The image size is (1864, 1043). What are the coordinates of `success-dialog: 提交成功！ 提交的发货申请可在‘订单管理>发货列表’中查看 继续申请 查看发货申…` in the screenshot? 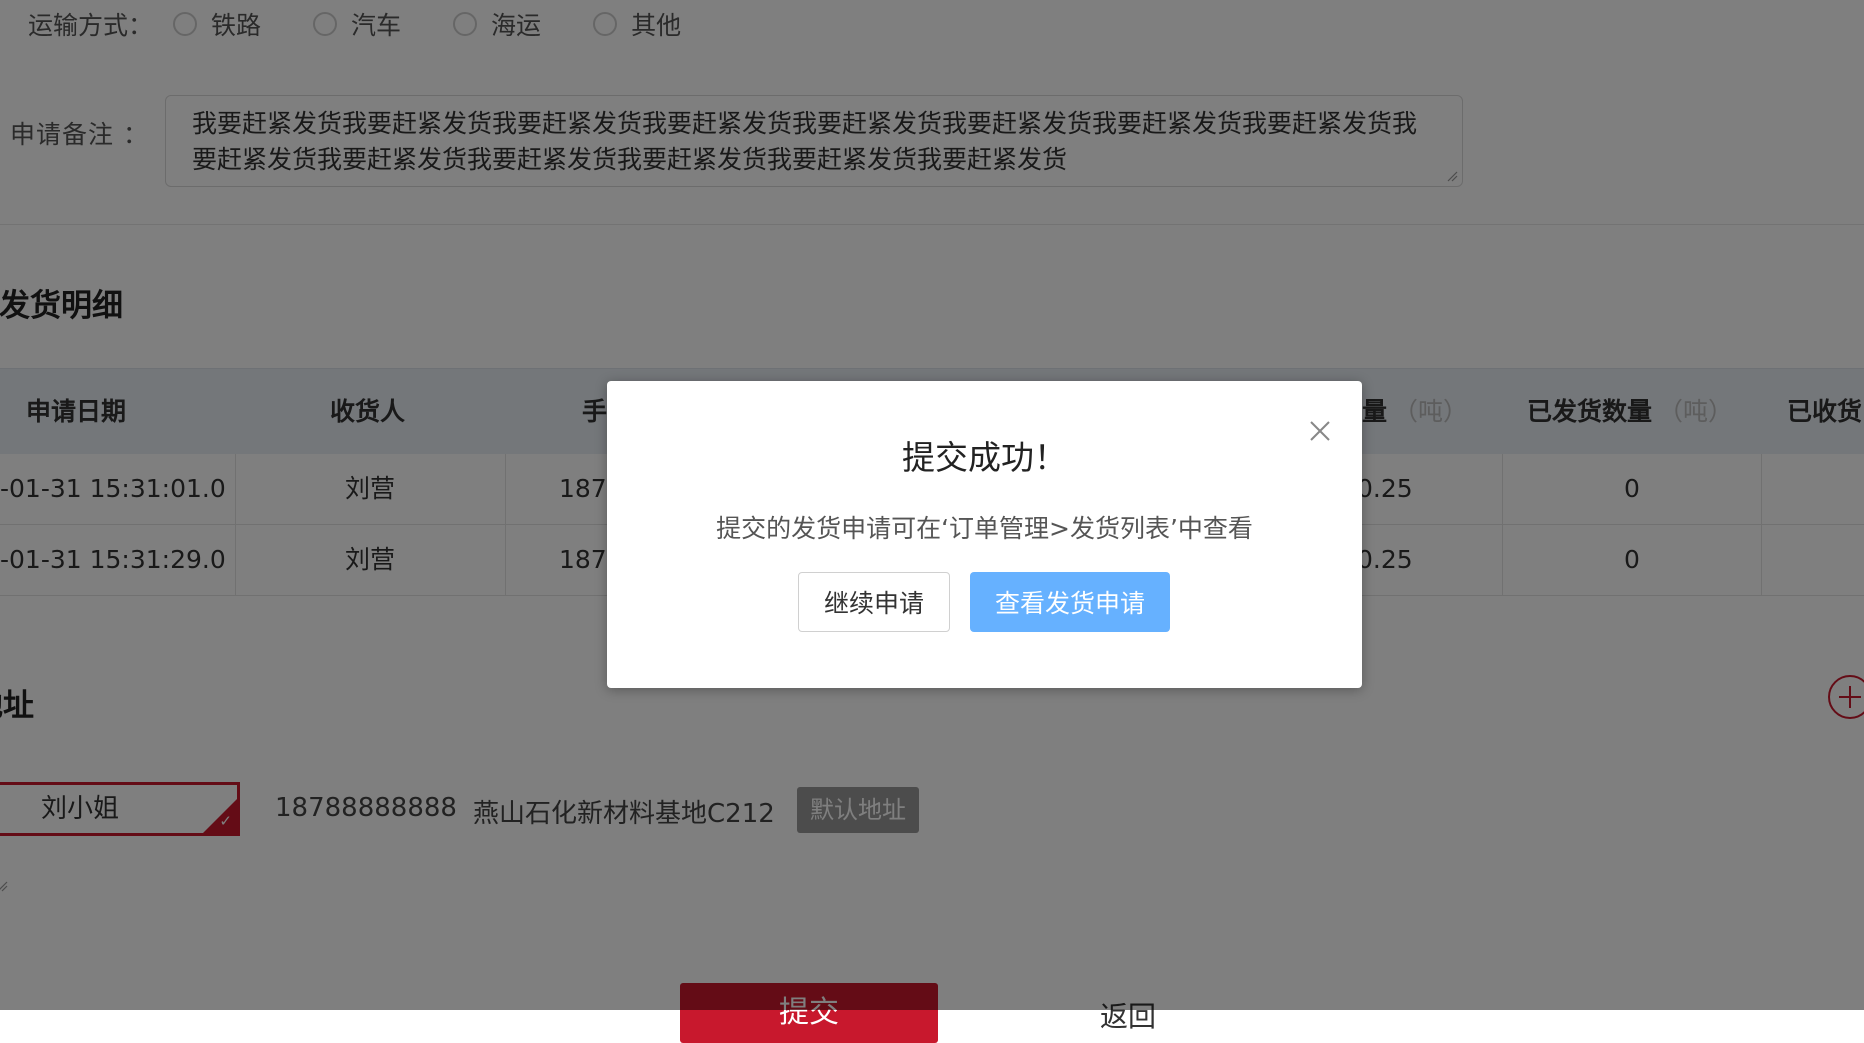 It's located at (984, 534).